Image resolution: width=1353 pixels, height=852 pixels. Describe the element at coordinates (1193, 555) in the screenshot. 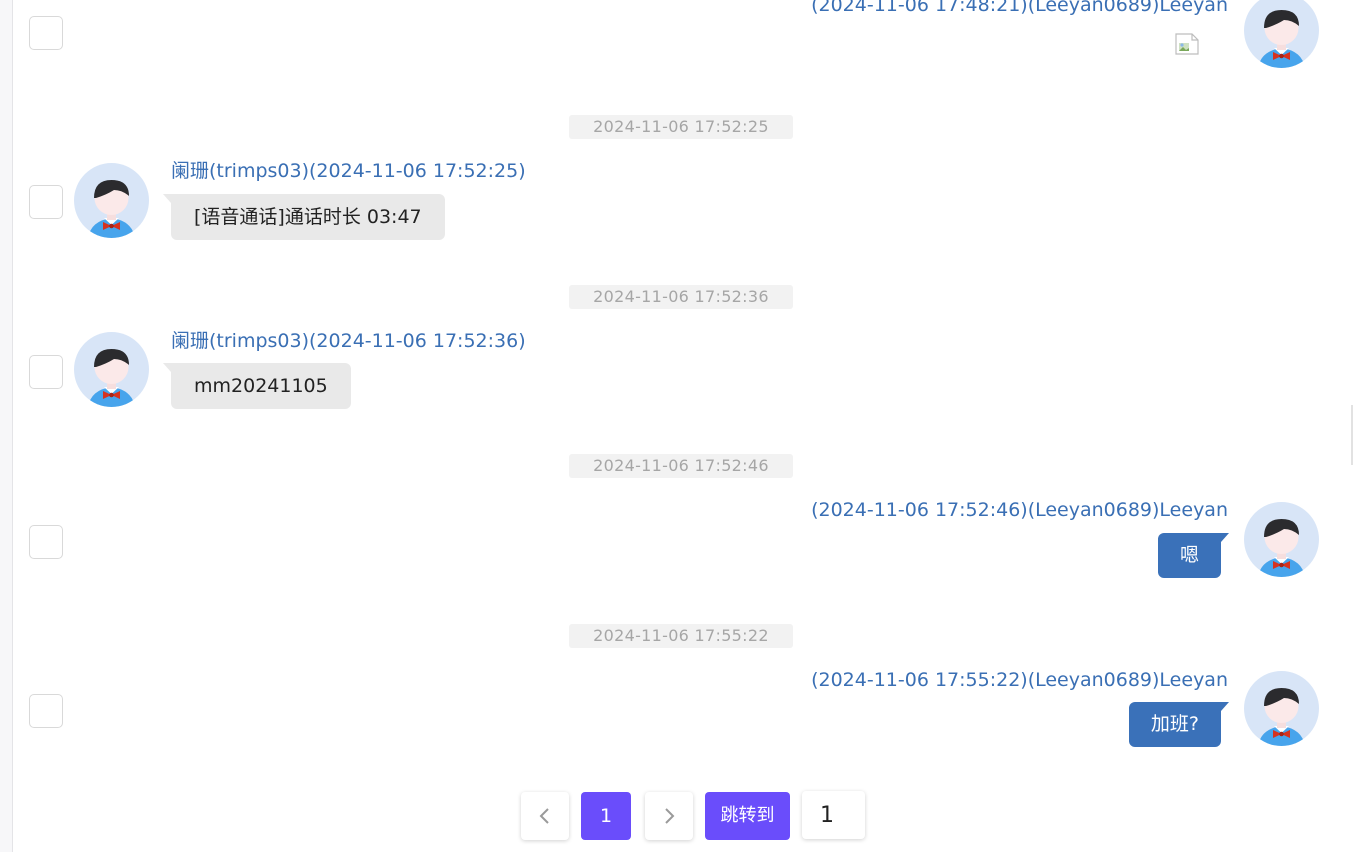

I see `message-bubble: 嗯` at that location.